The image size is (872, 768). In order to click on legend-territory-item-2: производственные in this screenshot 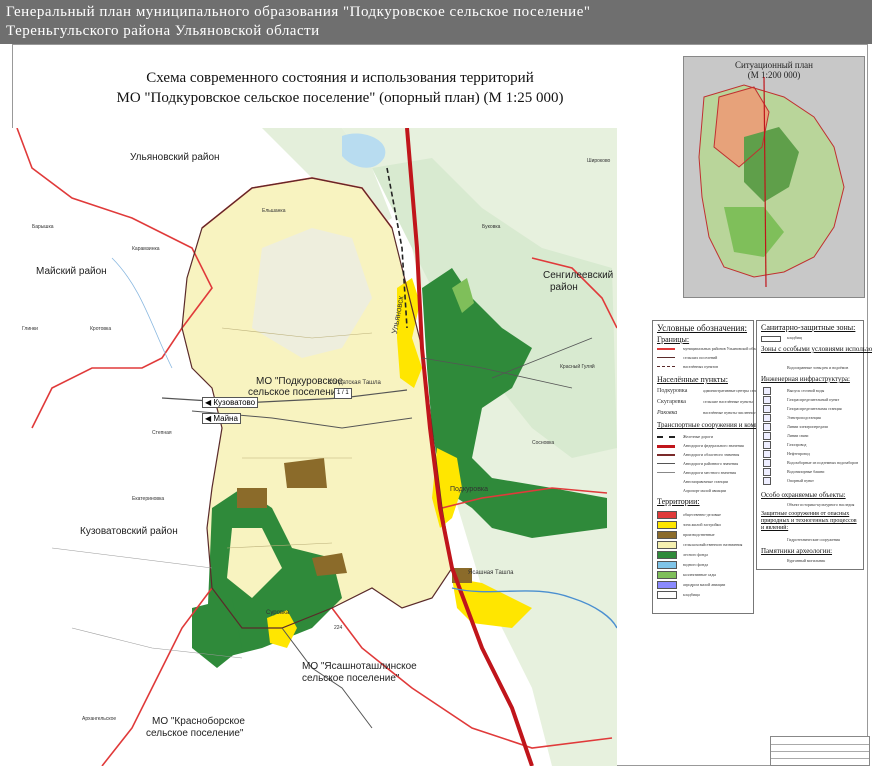, I will do `click(699, 534)`.